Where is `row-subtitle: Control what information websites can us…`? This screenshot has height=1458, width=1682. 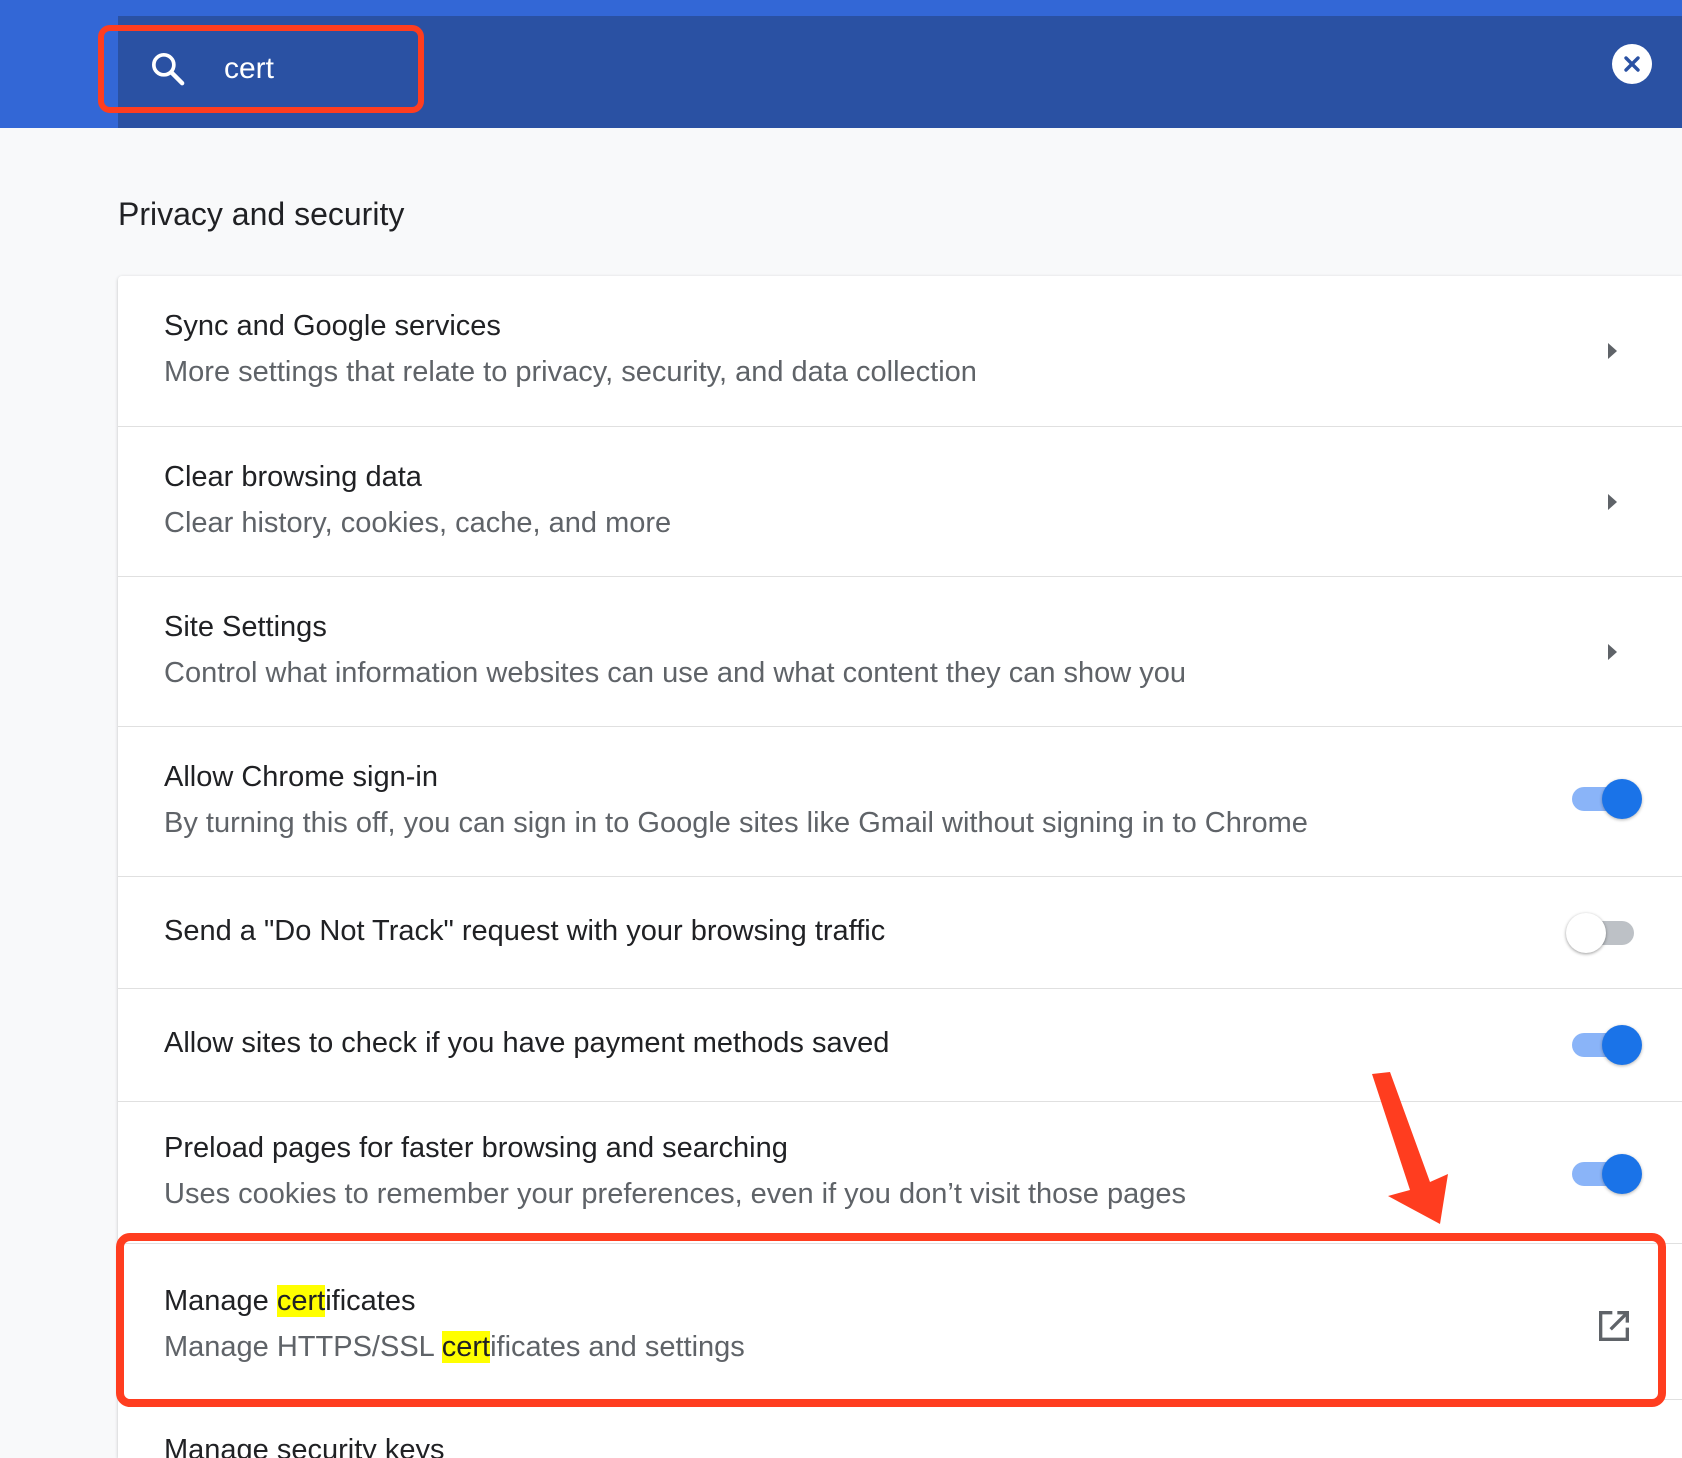 row-subtitle: Control what information websites can us… is located at coordinates (675, 673).